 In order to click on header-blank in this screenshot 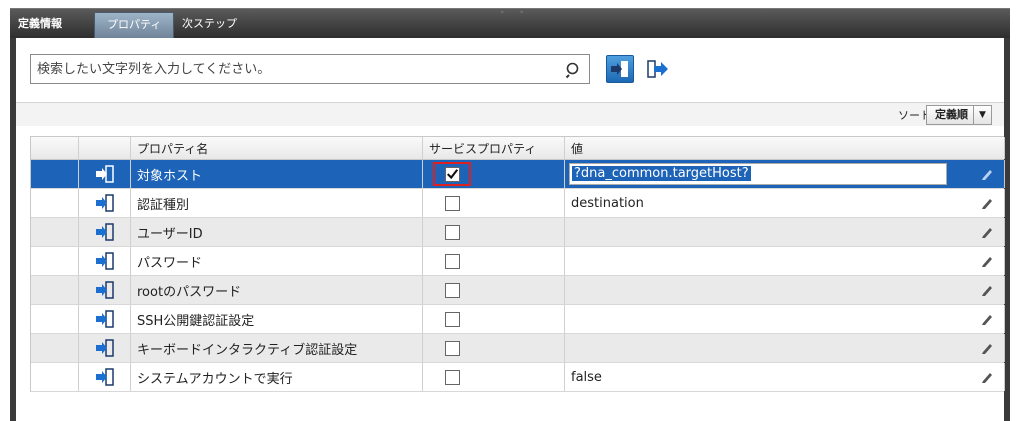, I will do `click(55, 148)`.